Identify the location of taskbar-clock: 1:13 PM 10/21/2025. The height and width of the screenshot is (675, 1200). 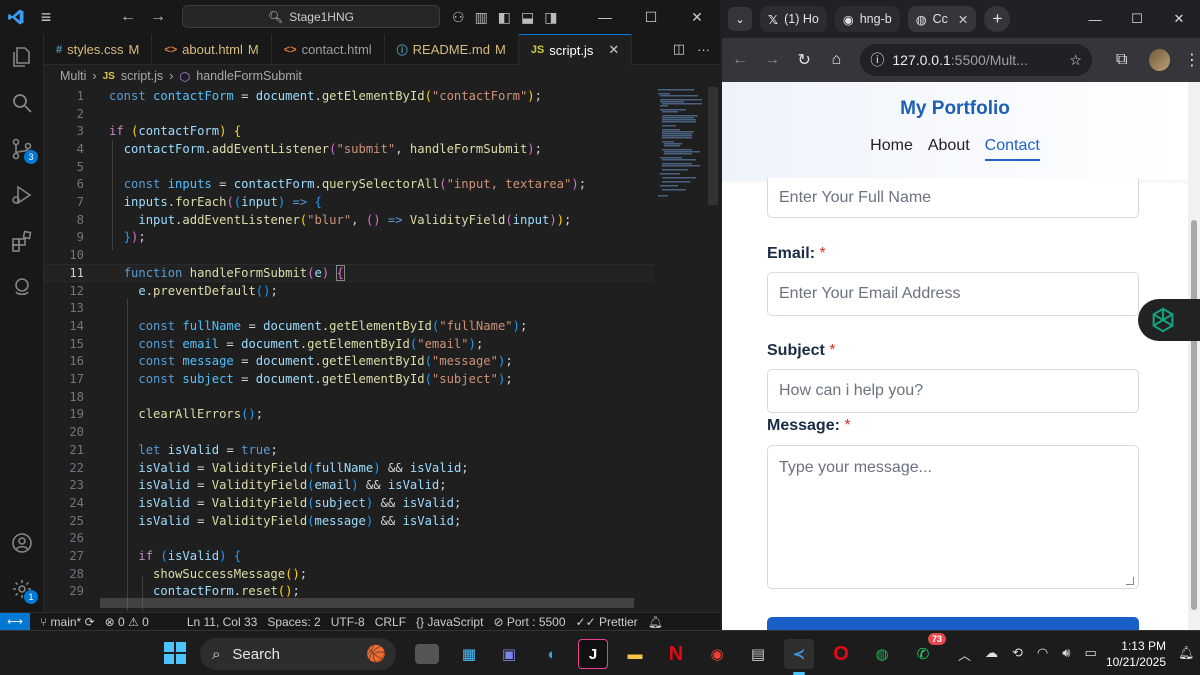
(1135, 654).